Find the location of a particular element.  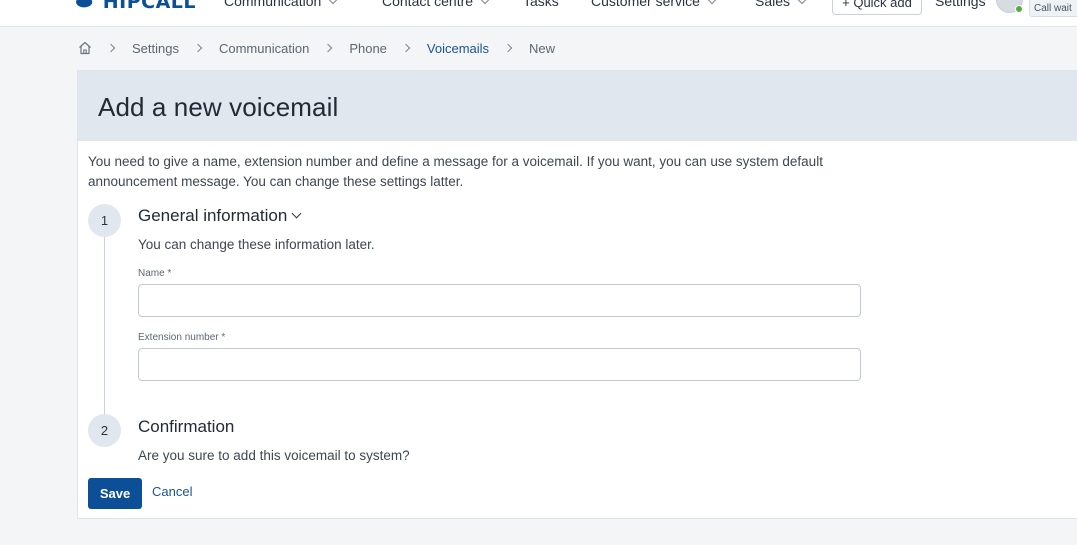

step-description-general: You can change these information later. is located at coordinates (256, 244).